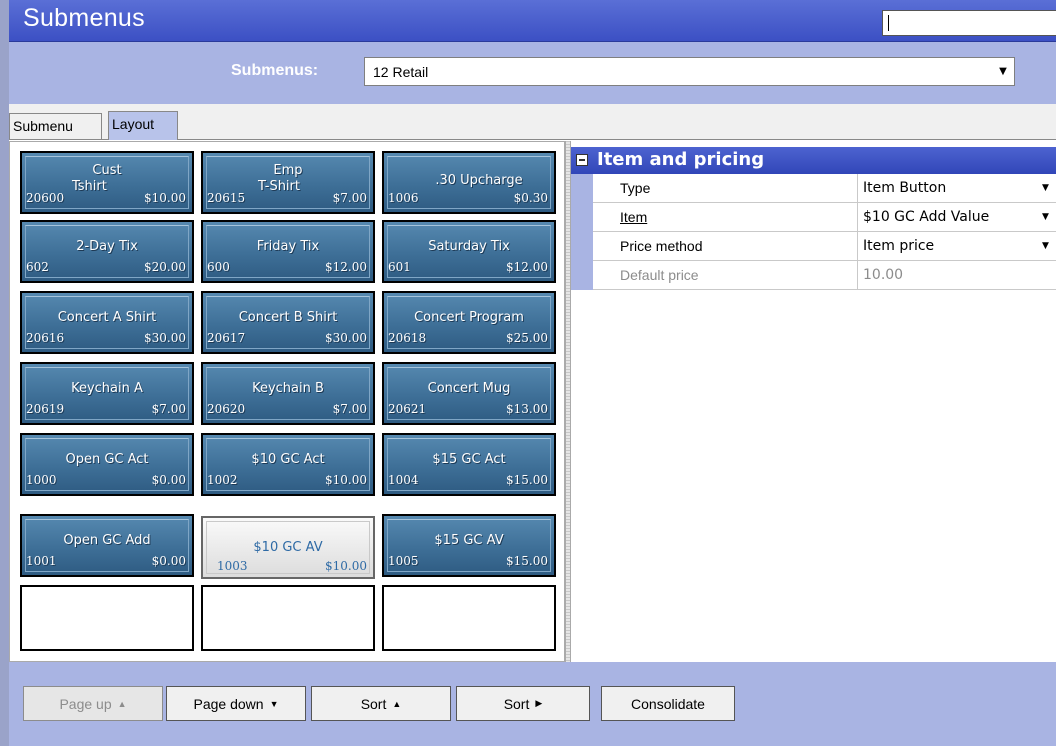  I want to click on grid-button-name: Keychain A, so click(107, 388).